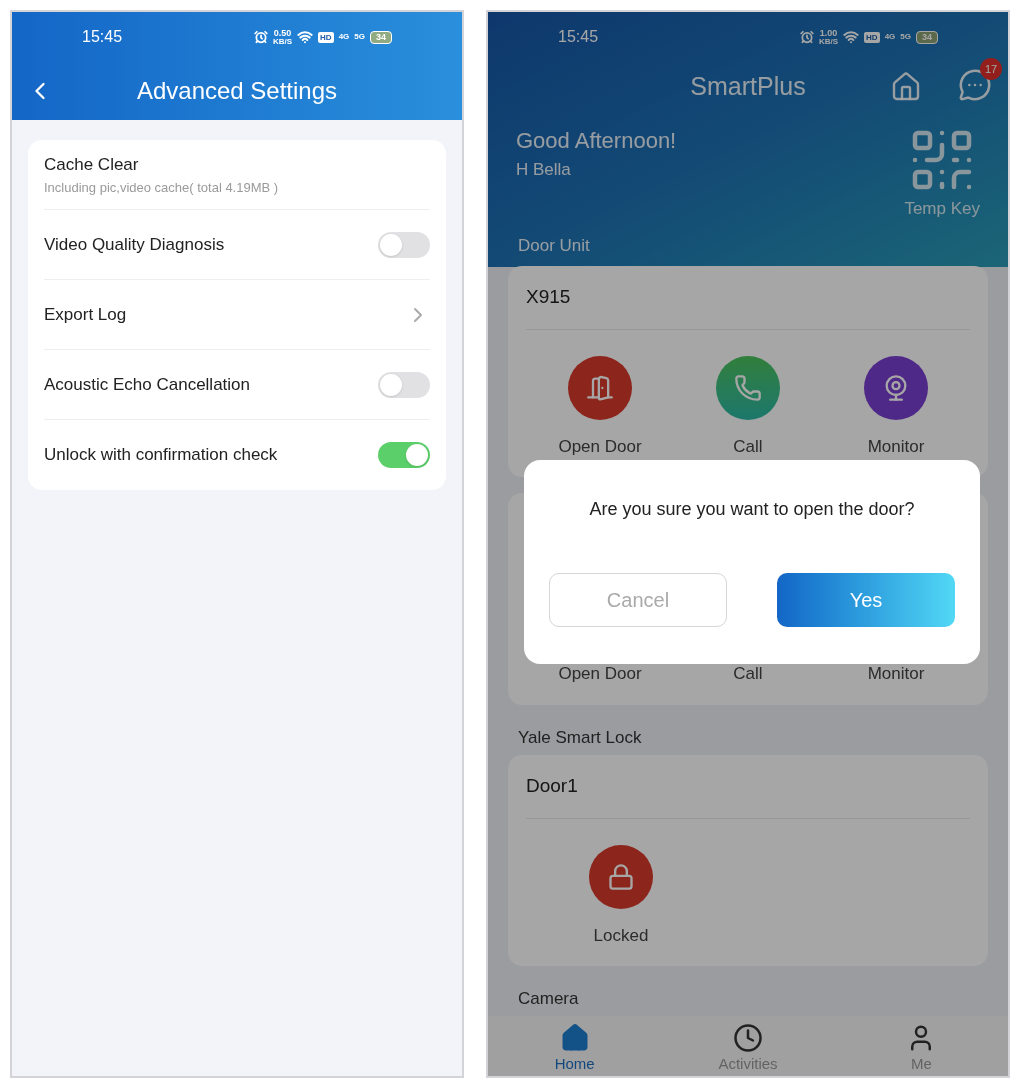 This screenshot has width=1014, height=1080. I want to click on settings-row: Cache Clear Including pic,video cache( total 4.19MB ), so click(237, 175).